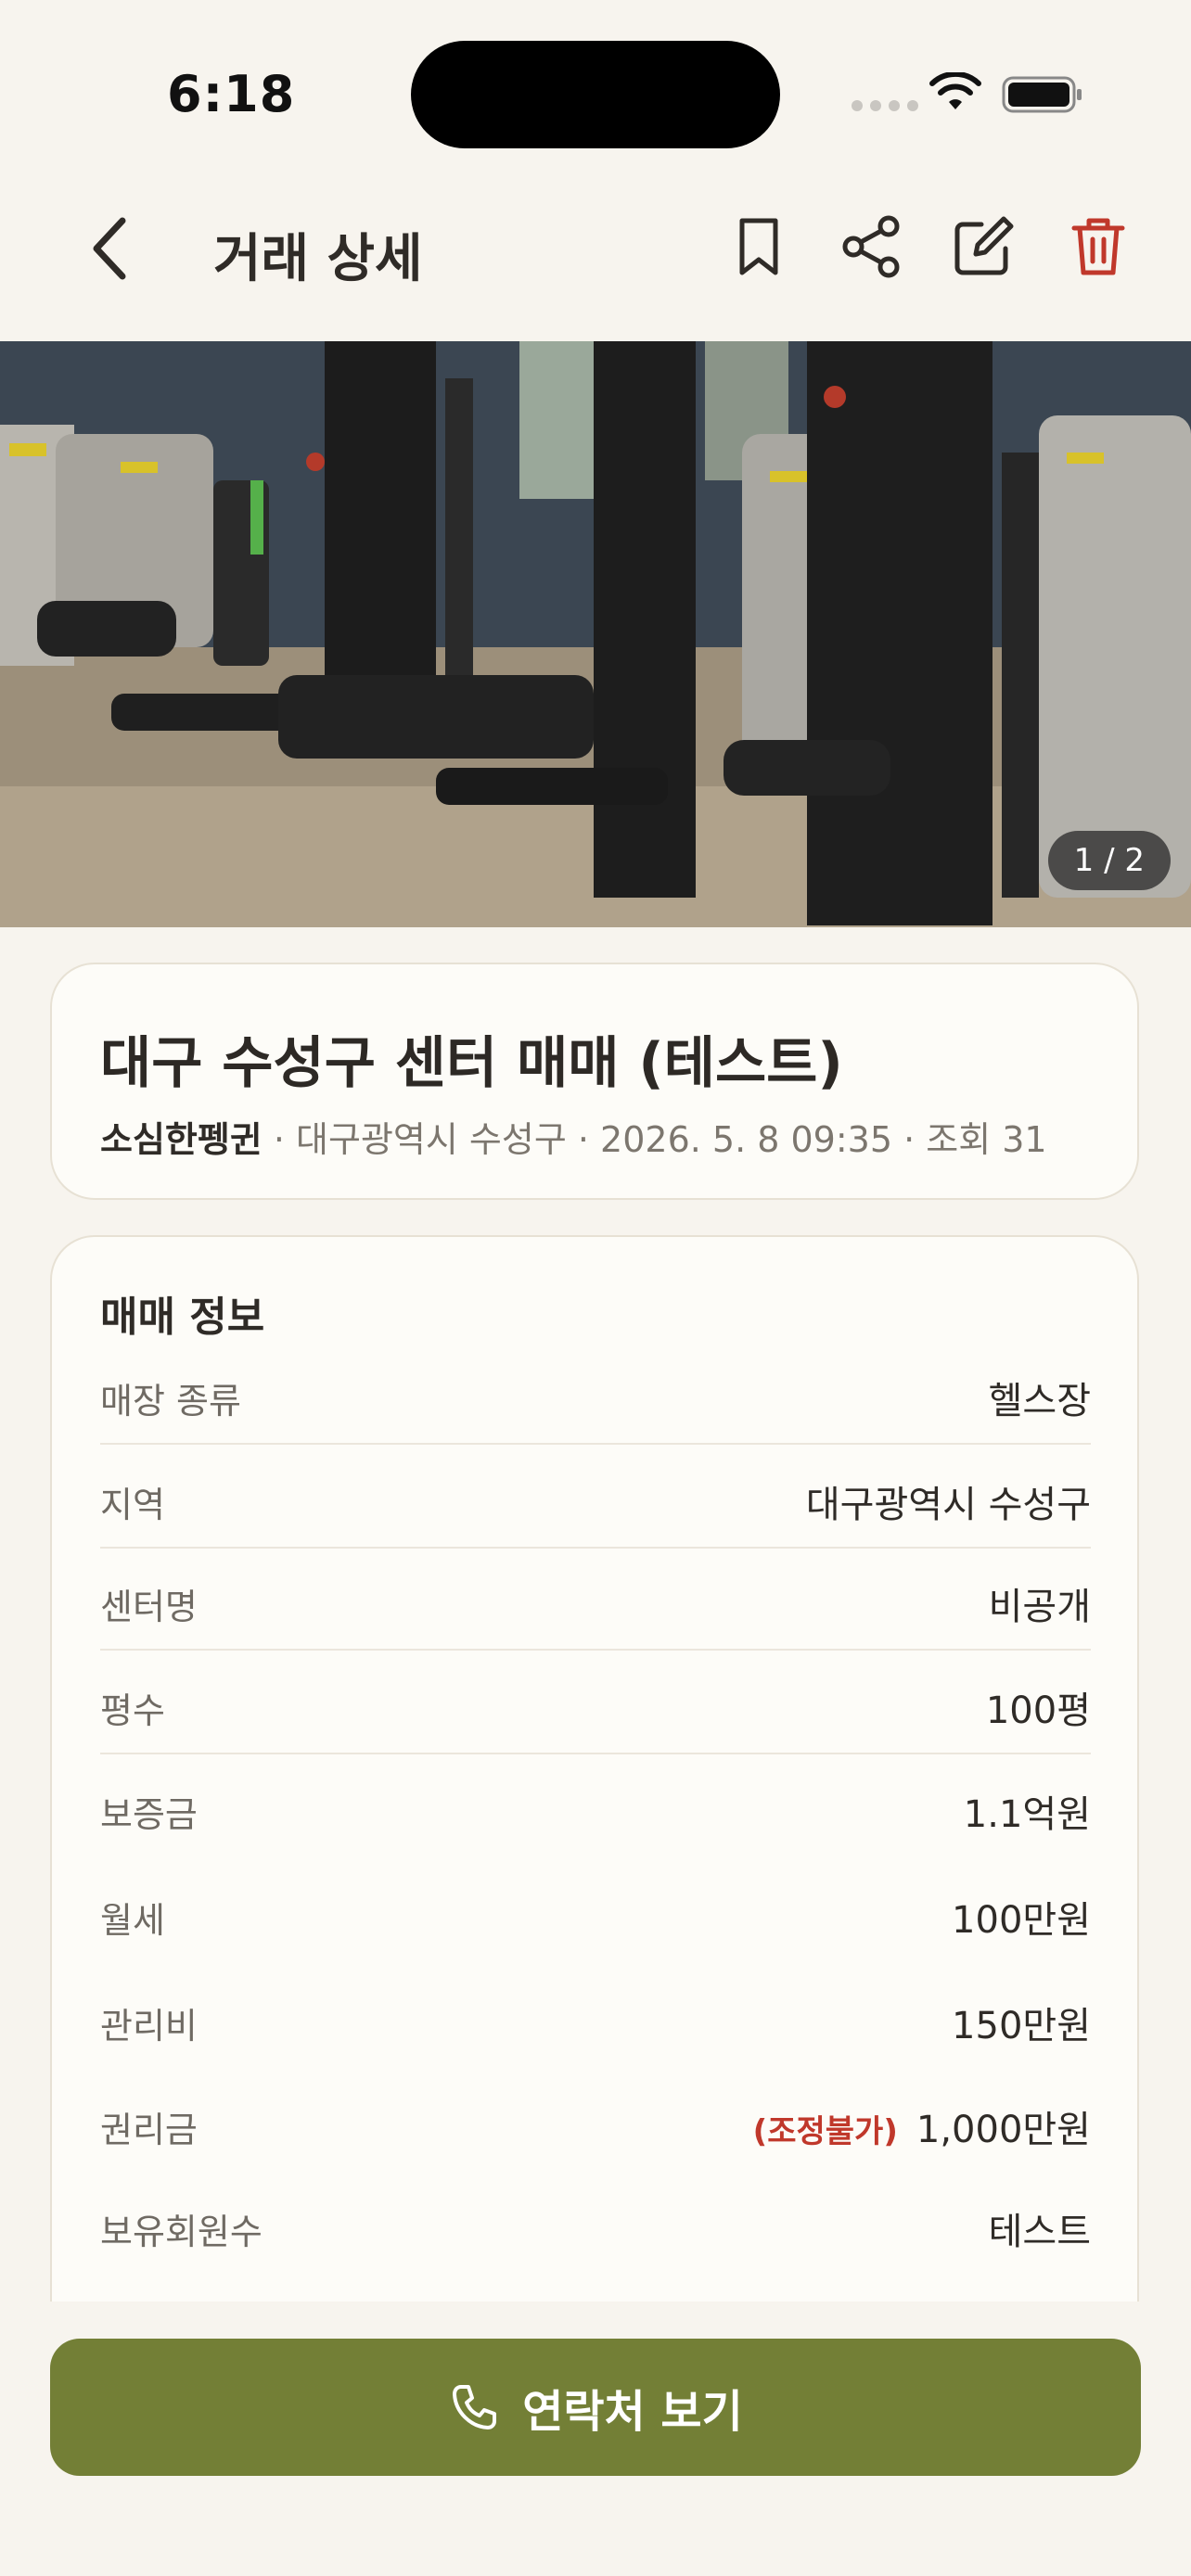 The image size is (1191, 2576). Describe the element at coordinates (1003, 2130) in the screenshot. I see `info-value: 1,000만원` at that location.